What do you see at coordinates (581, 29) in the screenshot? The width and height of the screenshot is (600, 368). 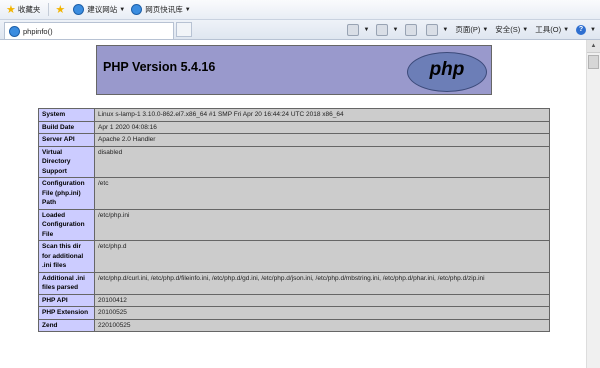 I see `help-icon: ?` at bounding box center [581, 29].